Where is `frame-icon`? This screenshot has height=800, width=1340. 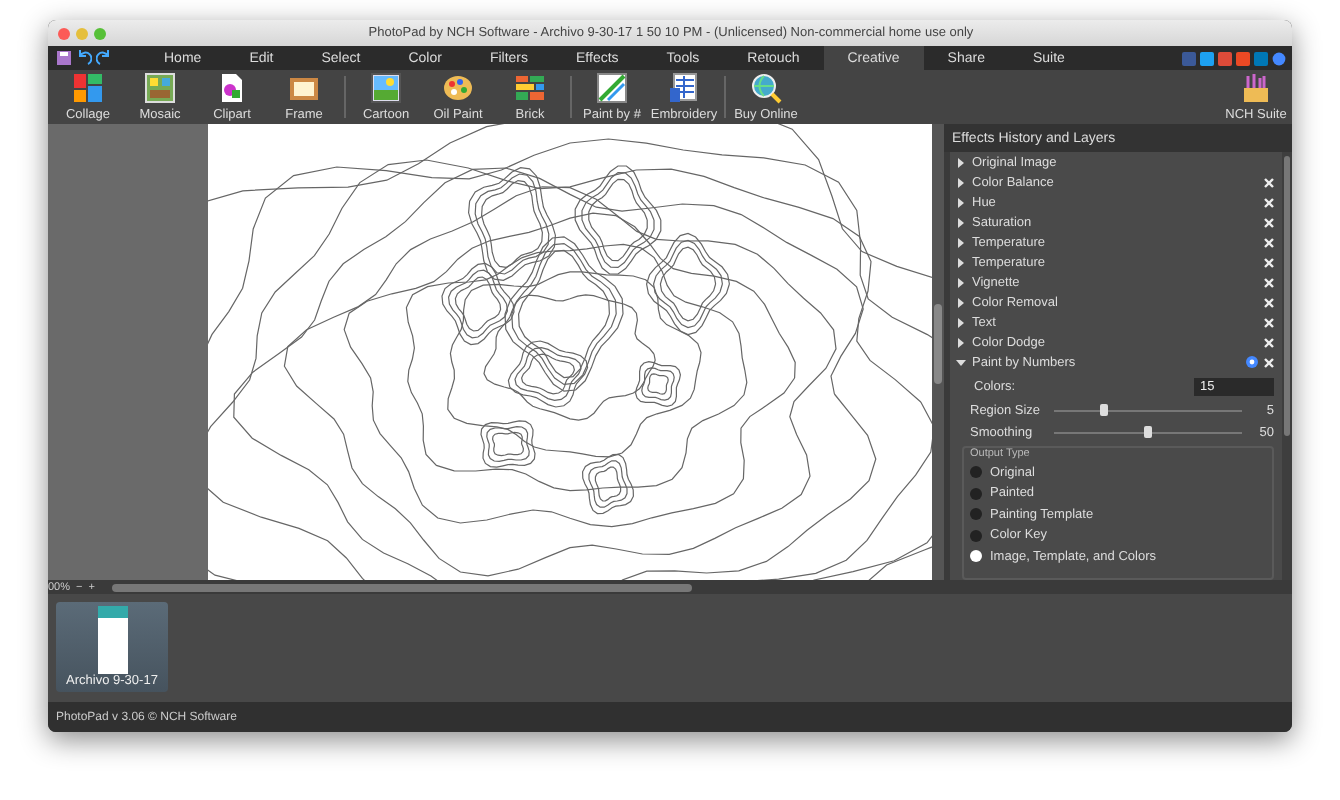 frame-icon is located at coordinates (304, 88).